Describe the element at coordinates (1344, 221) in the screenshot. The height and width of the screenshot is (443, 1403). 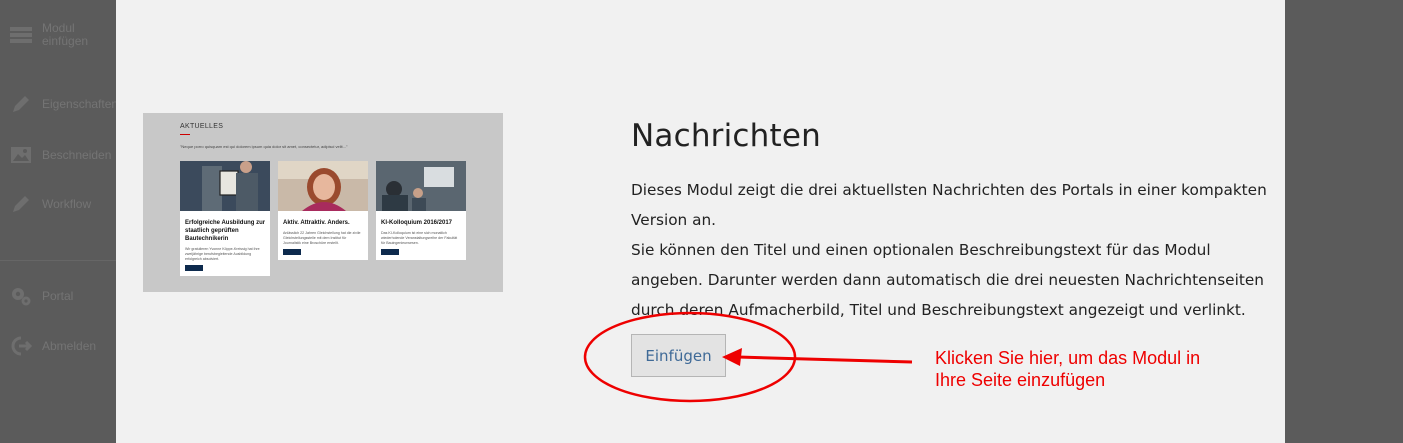
I see `overlay-backdrop` at that location.